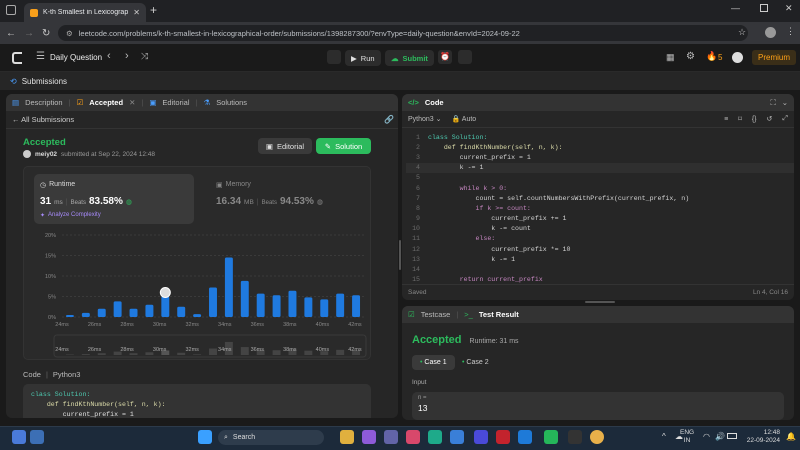 Image resolution: width=800 pixels, height=450 pixels. Describe the element at coordinates (670, 57) in the screenshot. I see `layout-icon: ▦` at that location.